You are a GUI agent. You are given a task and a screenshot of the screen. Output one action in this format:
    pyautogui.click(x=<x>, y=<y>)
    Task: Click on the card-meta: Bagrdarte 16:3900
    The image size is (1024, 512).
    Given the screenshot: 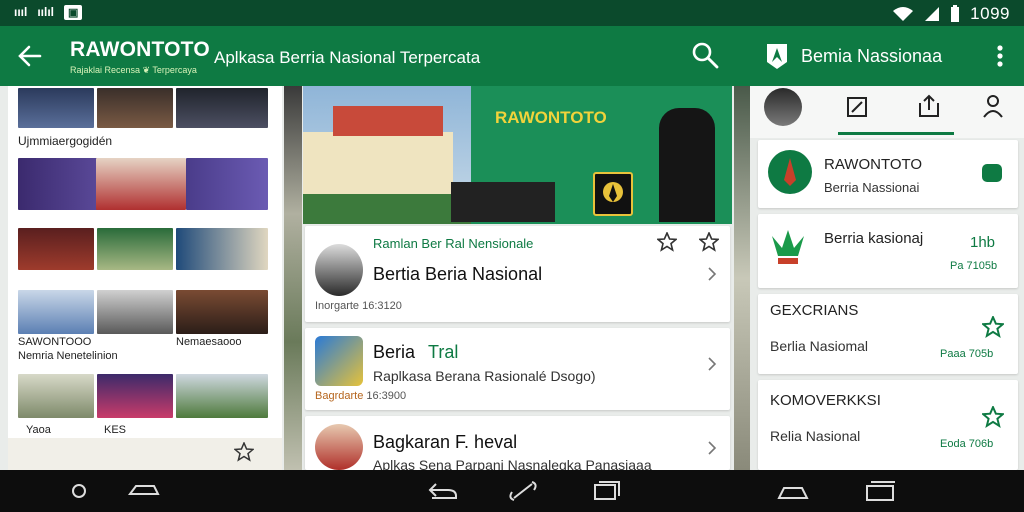 What is the action you would take?
    pyautogui.click(x=360, y=396)
    